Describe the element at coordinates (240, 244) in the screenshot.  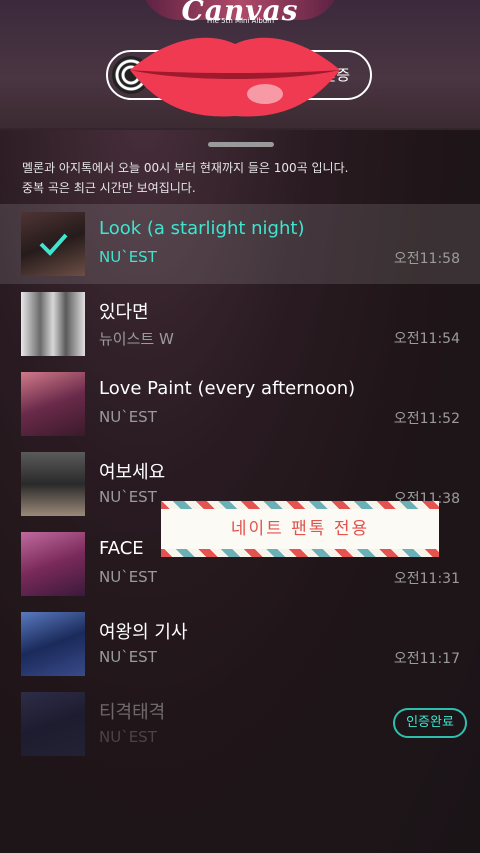
I see `song-row: Look (a starlight night) NU`EST 오전11:58` at that location.